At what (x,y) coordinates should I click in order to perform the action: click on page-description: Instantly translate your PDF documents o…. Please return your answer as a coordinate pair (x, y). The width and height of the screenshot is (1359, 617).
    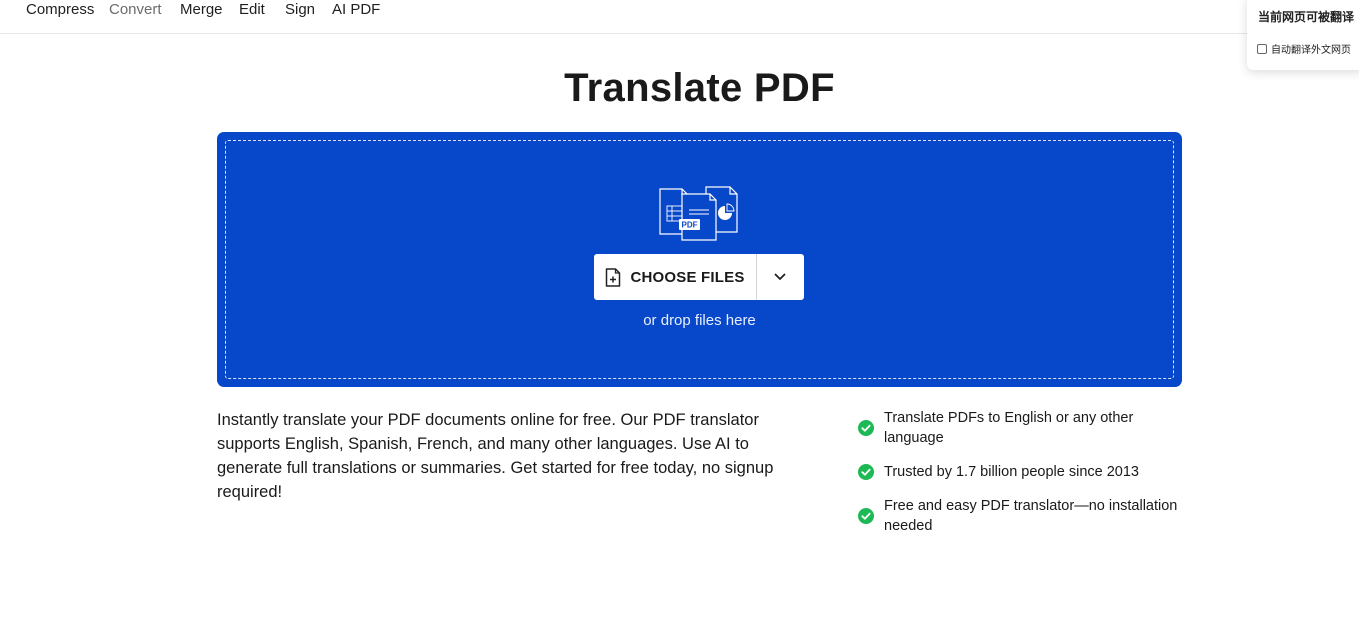
    Looking at the image, I should click on (495, 456).